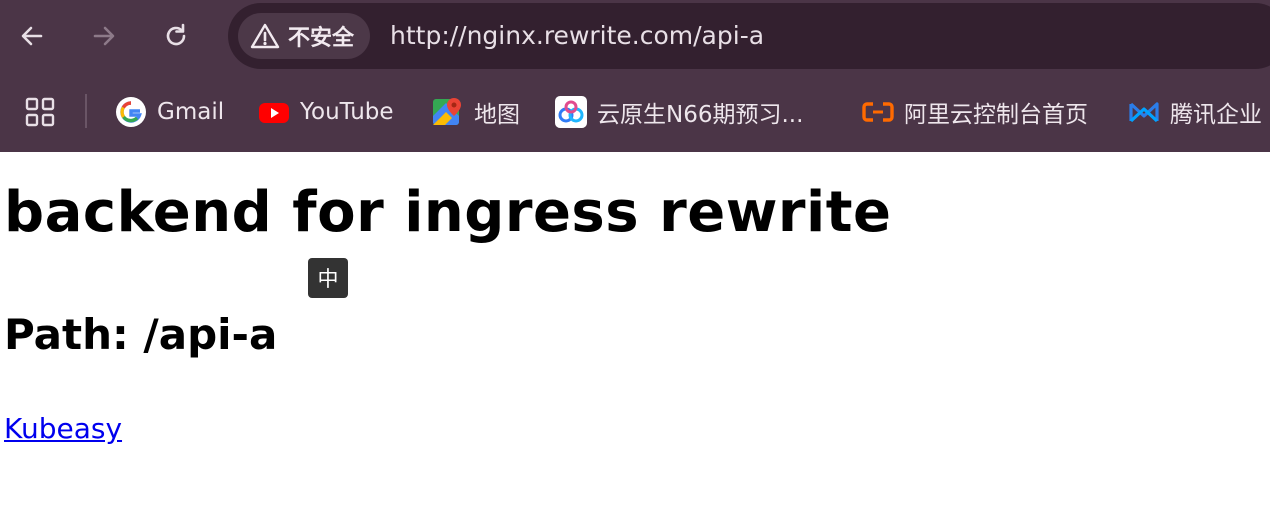 The image size is (1270, 530). I want to click on apps-button, so click(40, 112).